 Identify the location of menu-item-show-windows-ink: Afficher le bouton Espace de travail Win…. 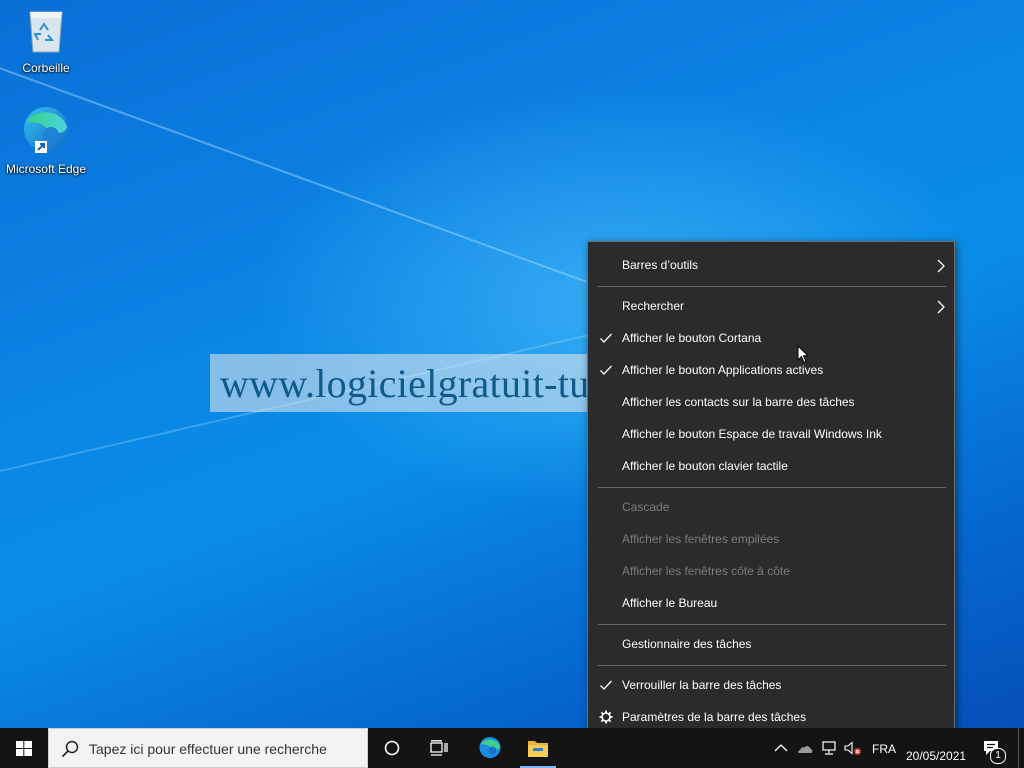
(771, 435).